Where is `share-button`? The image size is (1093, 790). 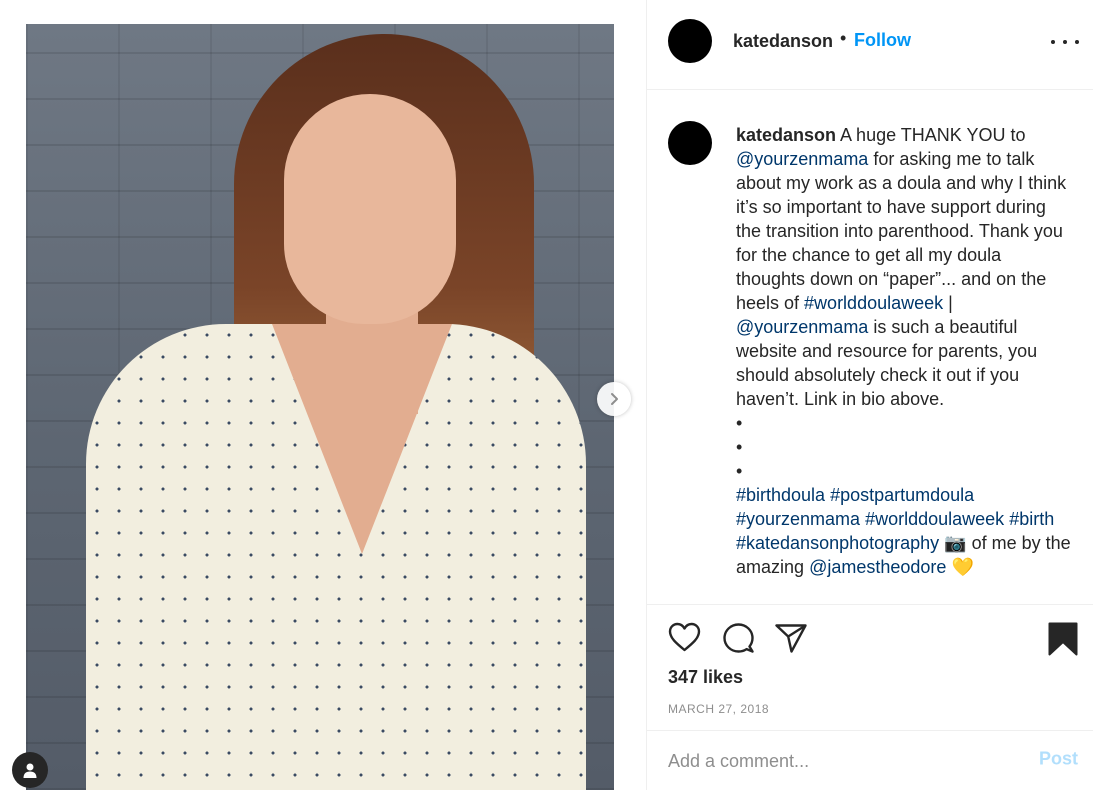 share-button is located at coordinates (791, 640).